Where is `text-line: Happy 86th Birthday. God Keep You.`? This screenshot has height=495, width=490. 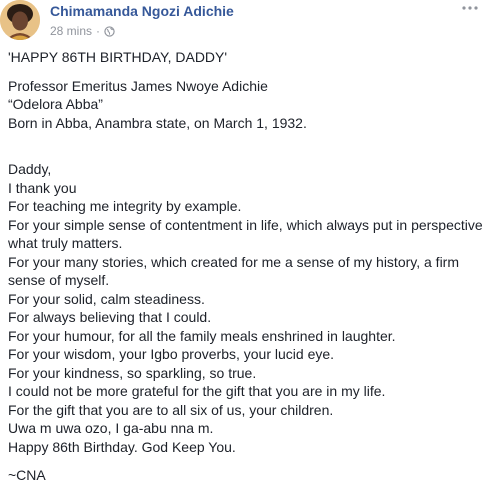
text-line: Happy 86th Birthday. God Keep You. is located at coordinates (122, 446).